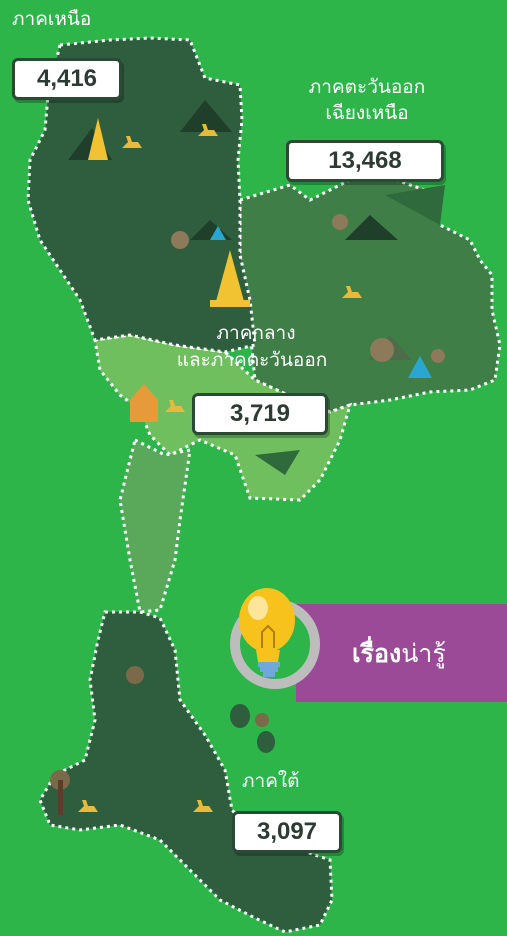 This screenshot has height=936, width=507. I want to click on north-region-label: ภาคเหนือ, so click(52, 19).